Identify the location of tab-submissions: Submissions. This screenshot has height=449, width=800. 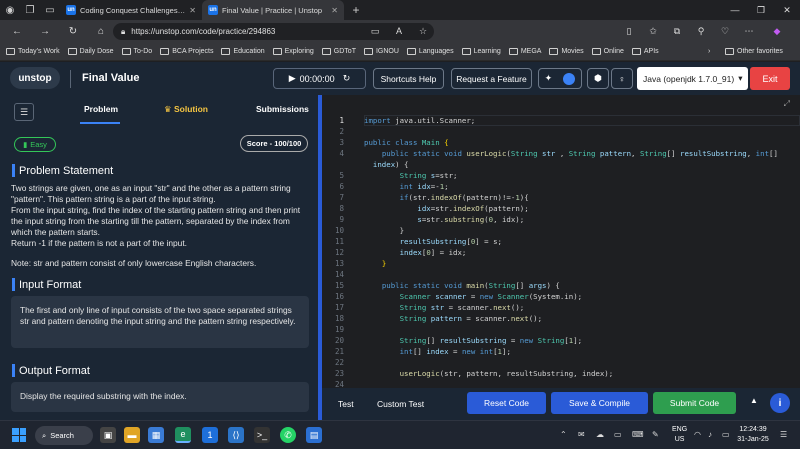
(282, 109).